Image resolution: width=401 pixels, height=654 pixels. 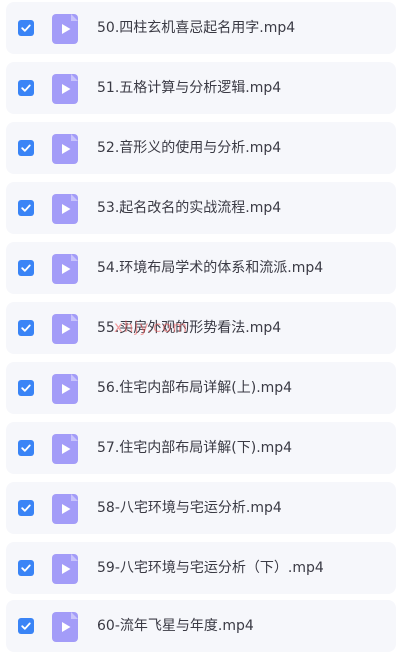 What do you see at coordinates (194, 448) in the screenshot?
I see `file-name: 57.住宅内部布局详解(下).mp4` at bounding box center [194, 448].